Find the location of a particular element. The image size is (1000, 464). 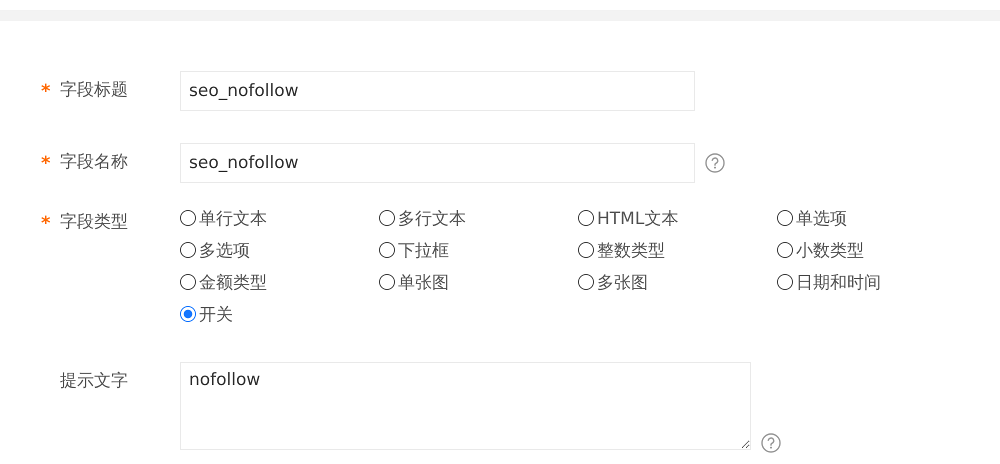

radio-option: 单张图 is located at coordinates (478, 282).